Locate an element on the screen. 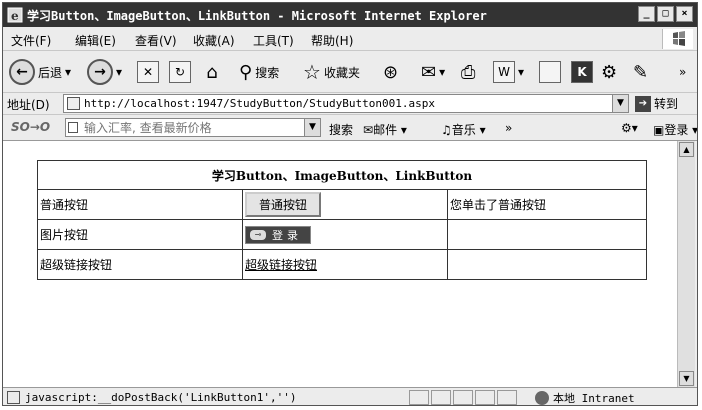 Image resolution: width=702 pixels, height=410 pixels. messenger-button: K is located at coordinates (582, 72).